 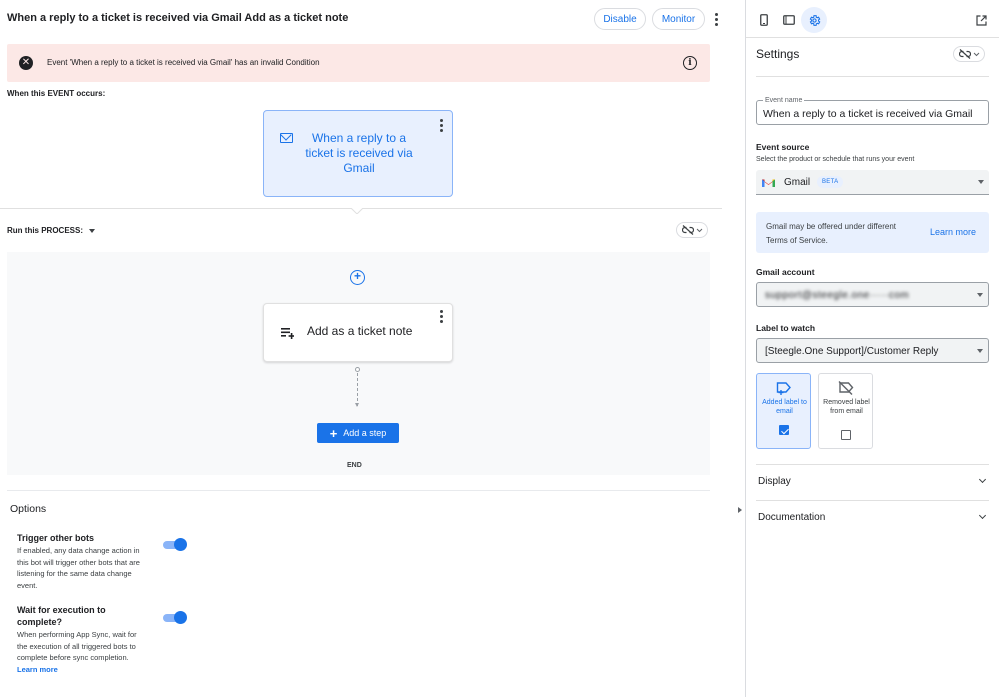 I want to click on phone-icon, so click(x=764, y=20).